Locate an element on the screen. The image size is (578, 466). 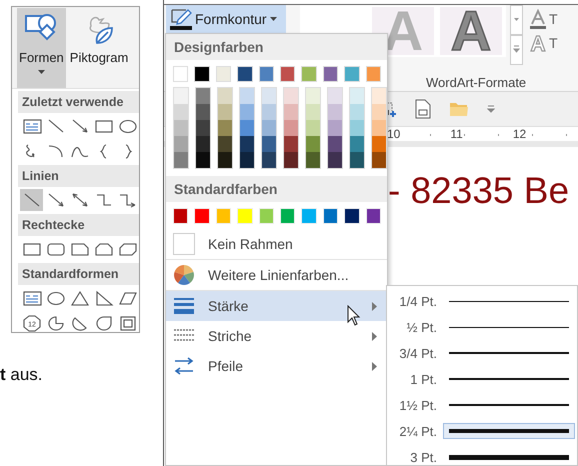
shape-outline-button: Formkontur is located at coordinates (226, 19).